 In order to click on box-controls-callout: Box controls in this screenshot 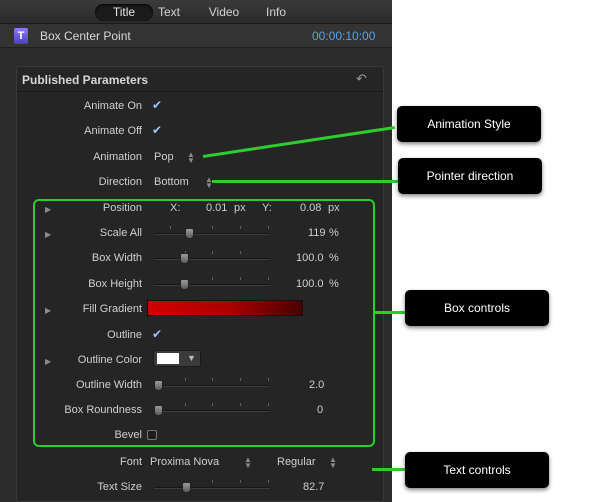, I will do `click(477, 308)`.